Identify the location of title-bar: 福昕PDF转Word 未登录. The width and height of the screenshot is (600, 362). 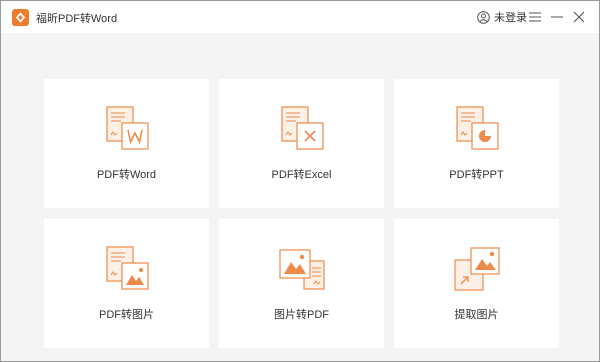
(300, 17).